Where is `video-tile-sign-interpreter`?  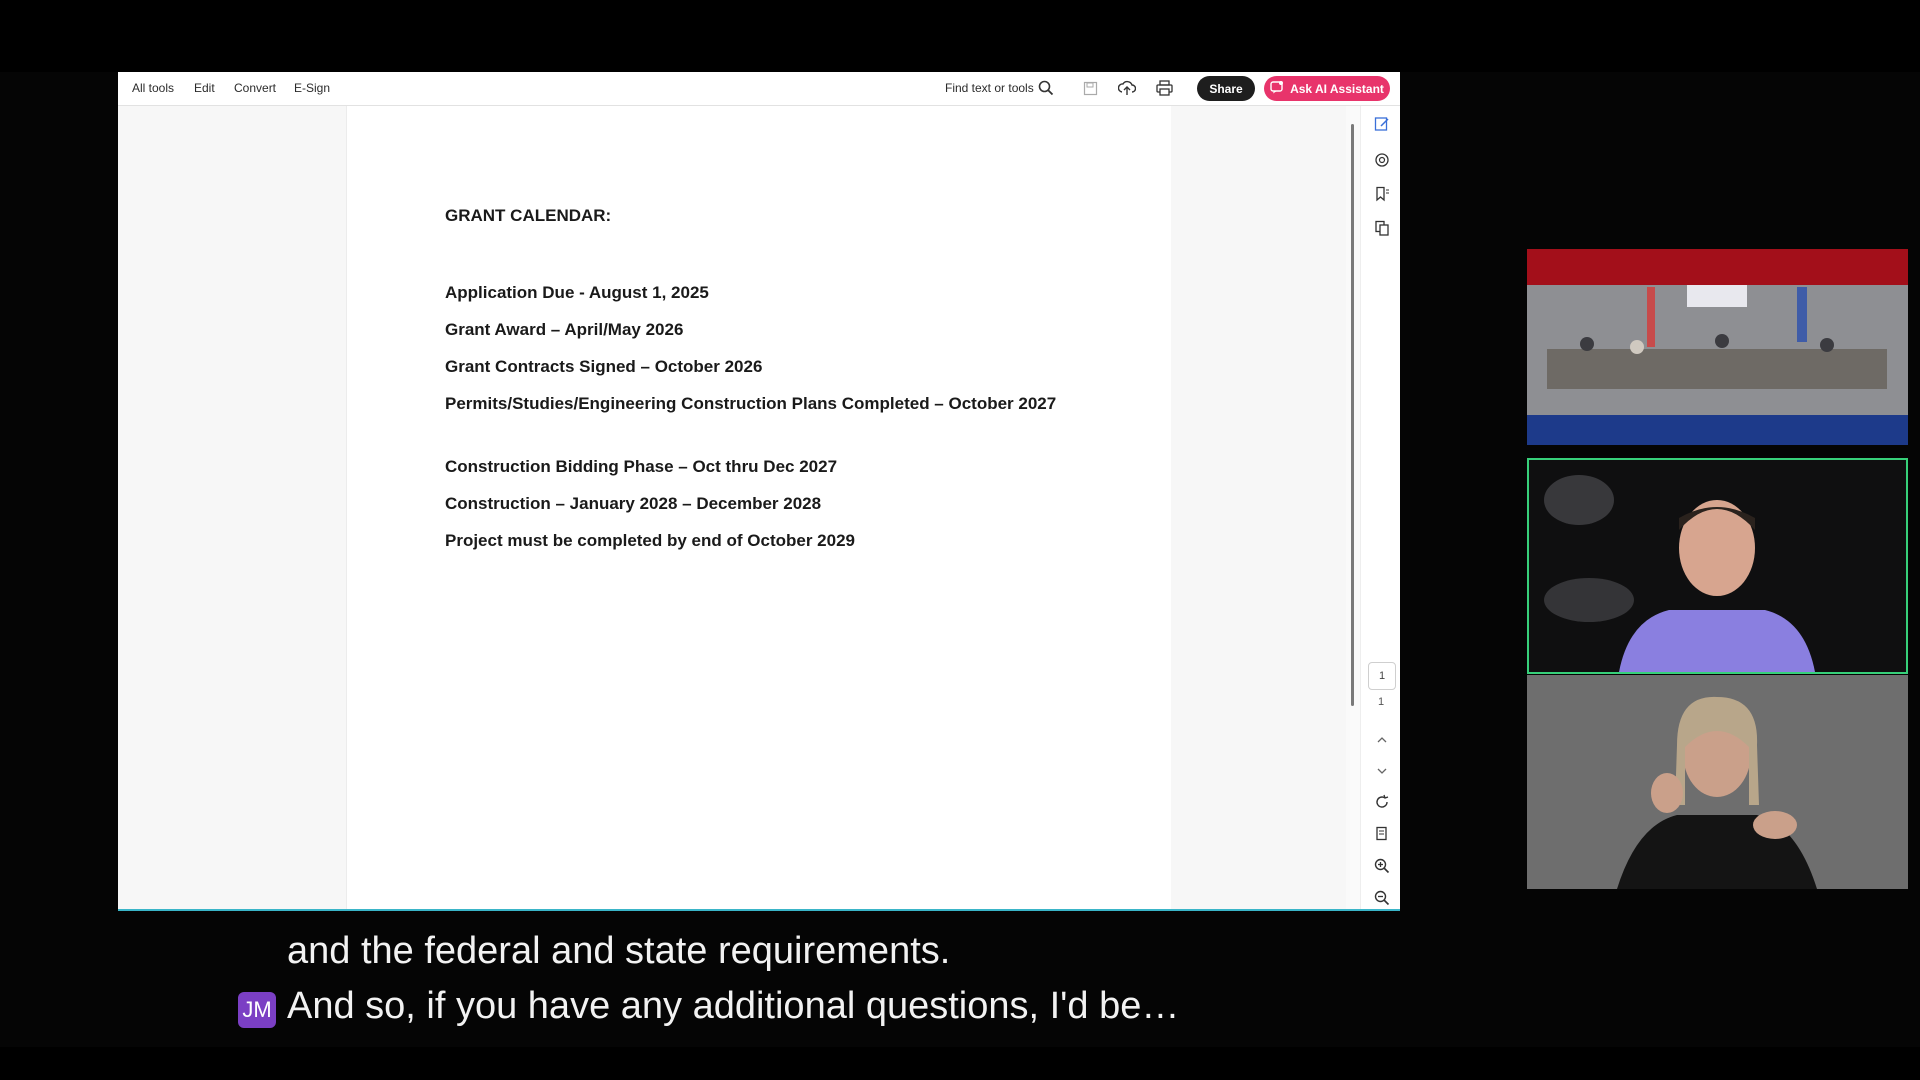
video-tile-sign-interpreter is located at coordinates (1717, 782).